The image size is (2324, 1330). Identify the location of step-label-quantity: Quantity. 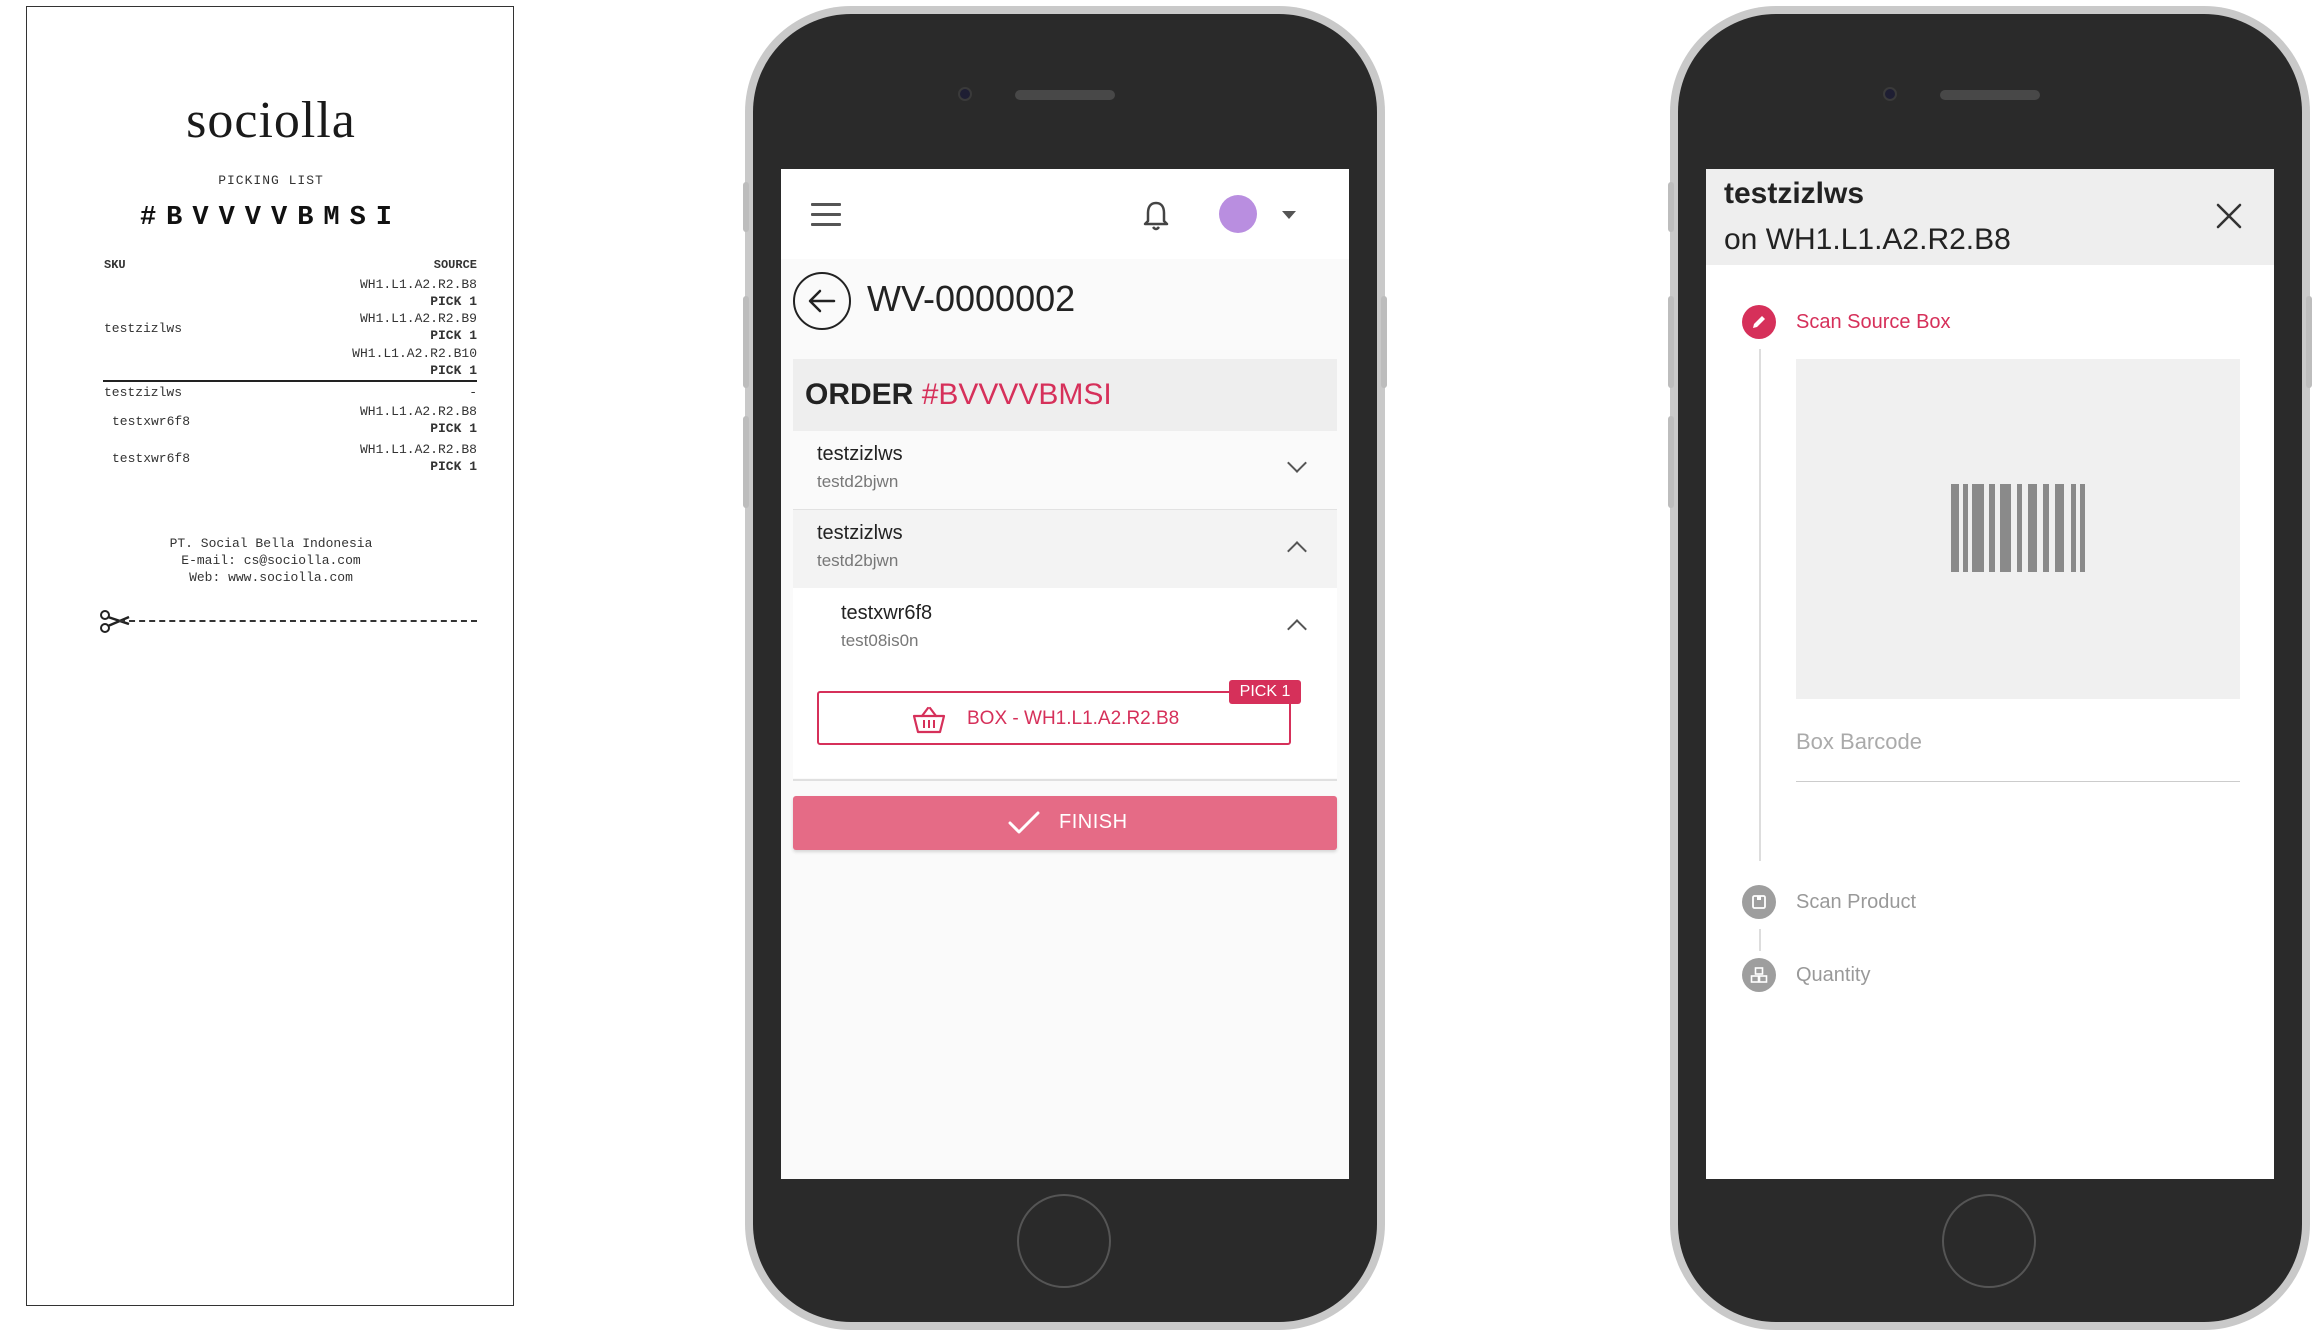
(1833, 975).